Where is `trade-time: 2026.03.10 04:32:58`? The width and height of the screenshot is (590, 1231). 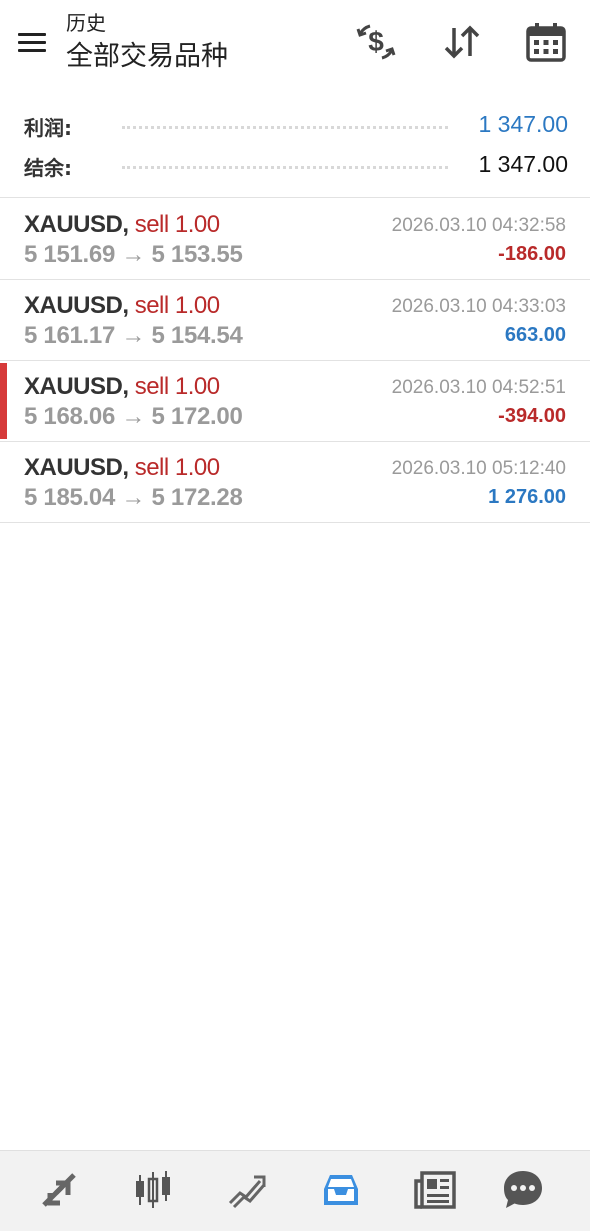 trade-time: 2026.03.10 04:32:58 is located at coordinates (478, 225).